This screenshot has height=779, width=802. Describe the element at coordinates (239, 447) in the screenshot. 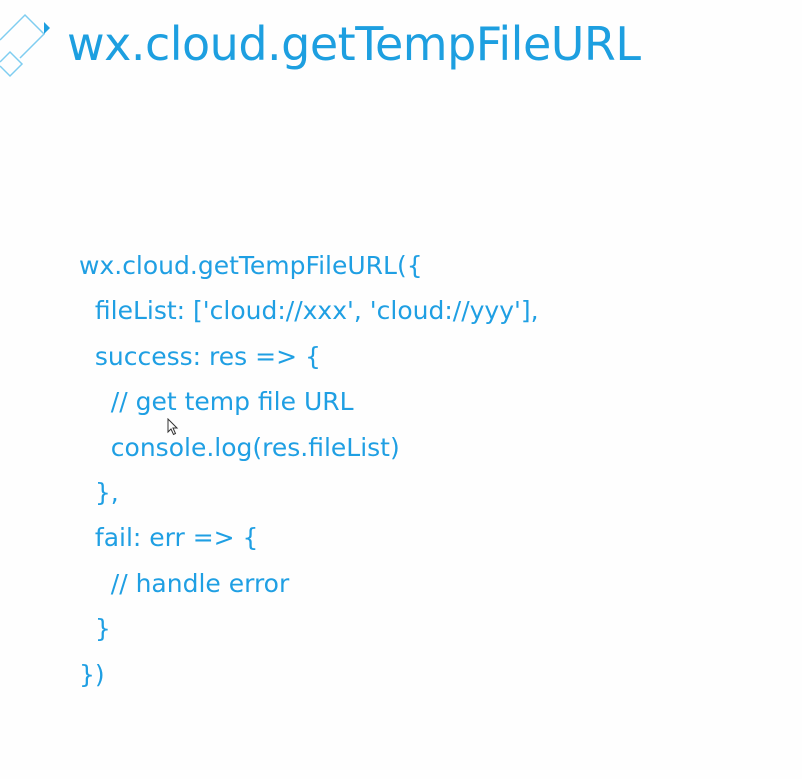

I see `code-line: console.log(res.fileList)` at that location.